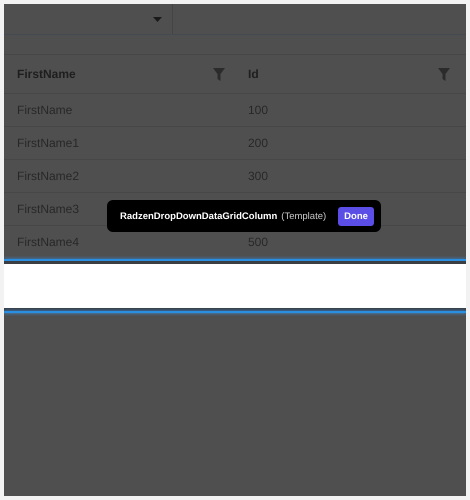 The height and width of the screenshot is (500, 470). What do you see at coordinates (199, 216) in the screenshot?
I see `component-name: RadzenDropDownDataGridColumn` at bounding box center [199, 216].